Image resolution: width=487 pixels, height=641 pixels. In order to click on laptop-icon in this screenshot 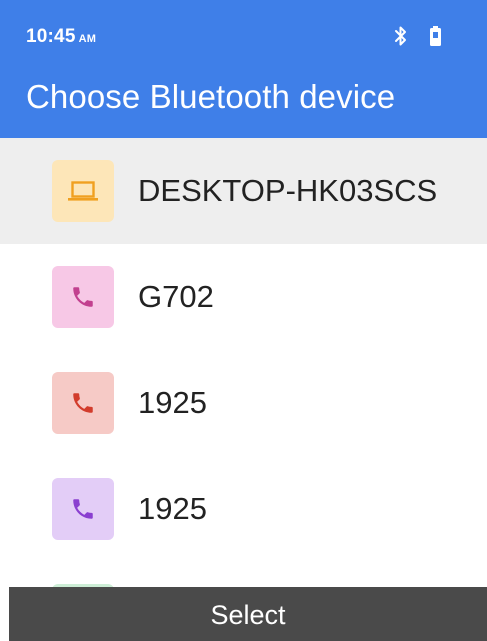, I will do `click(83, 191)`.